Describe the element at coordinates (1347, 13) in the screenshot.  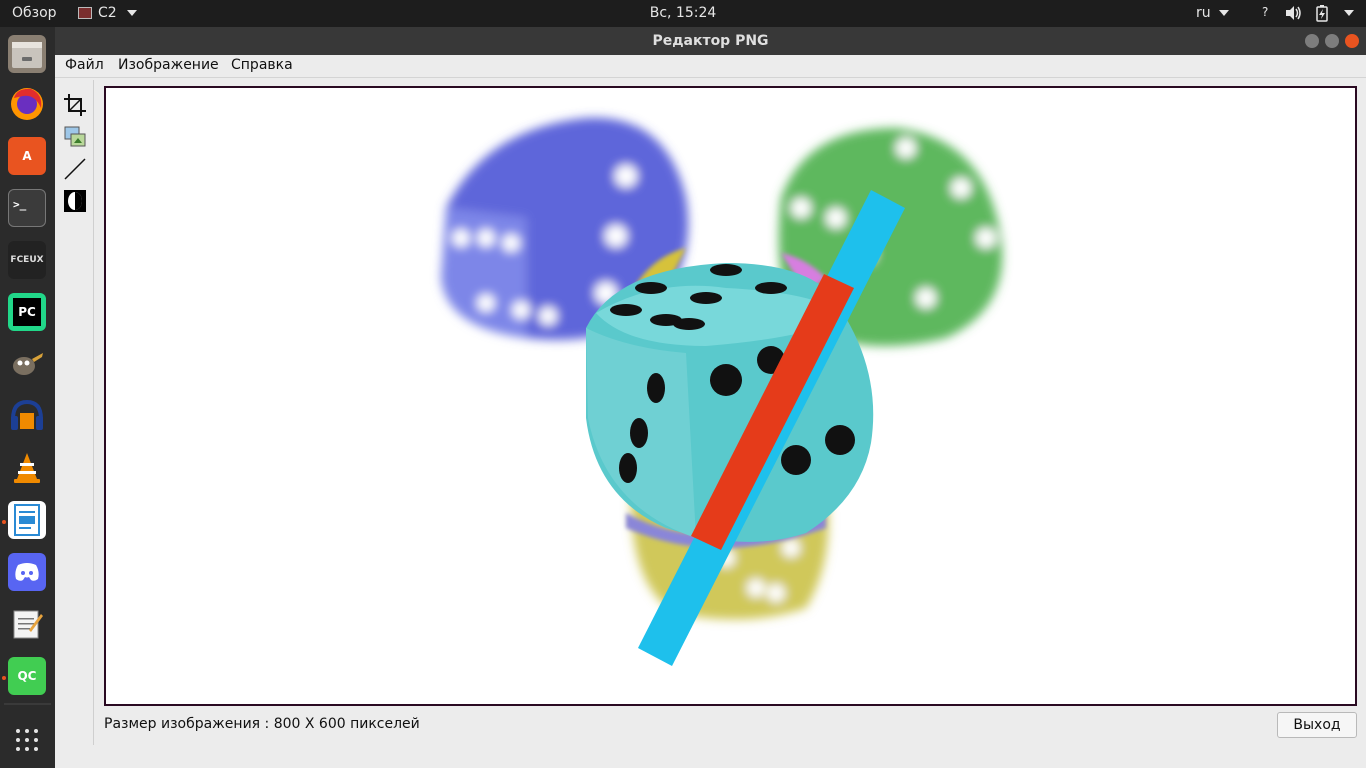
I see `system-menu-icon` at that location.